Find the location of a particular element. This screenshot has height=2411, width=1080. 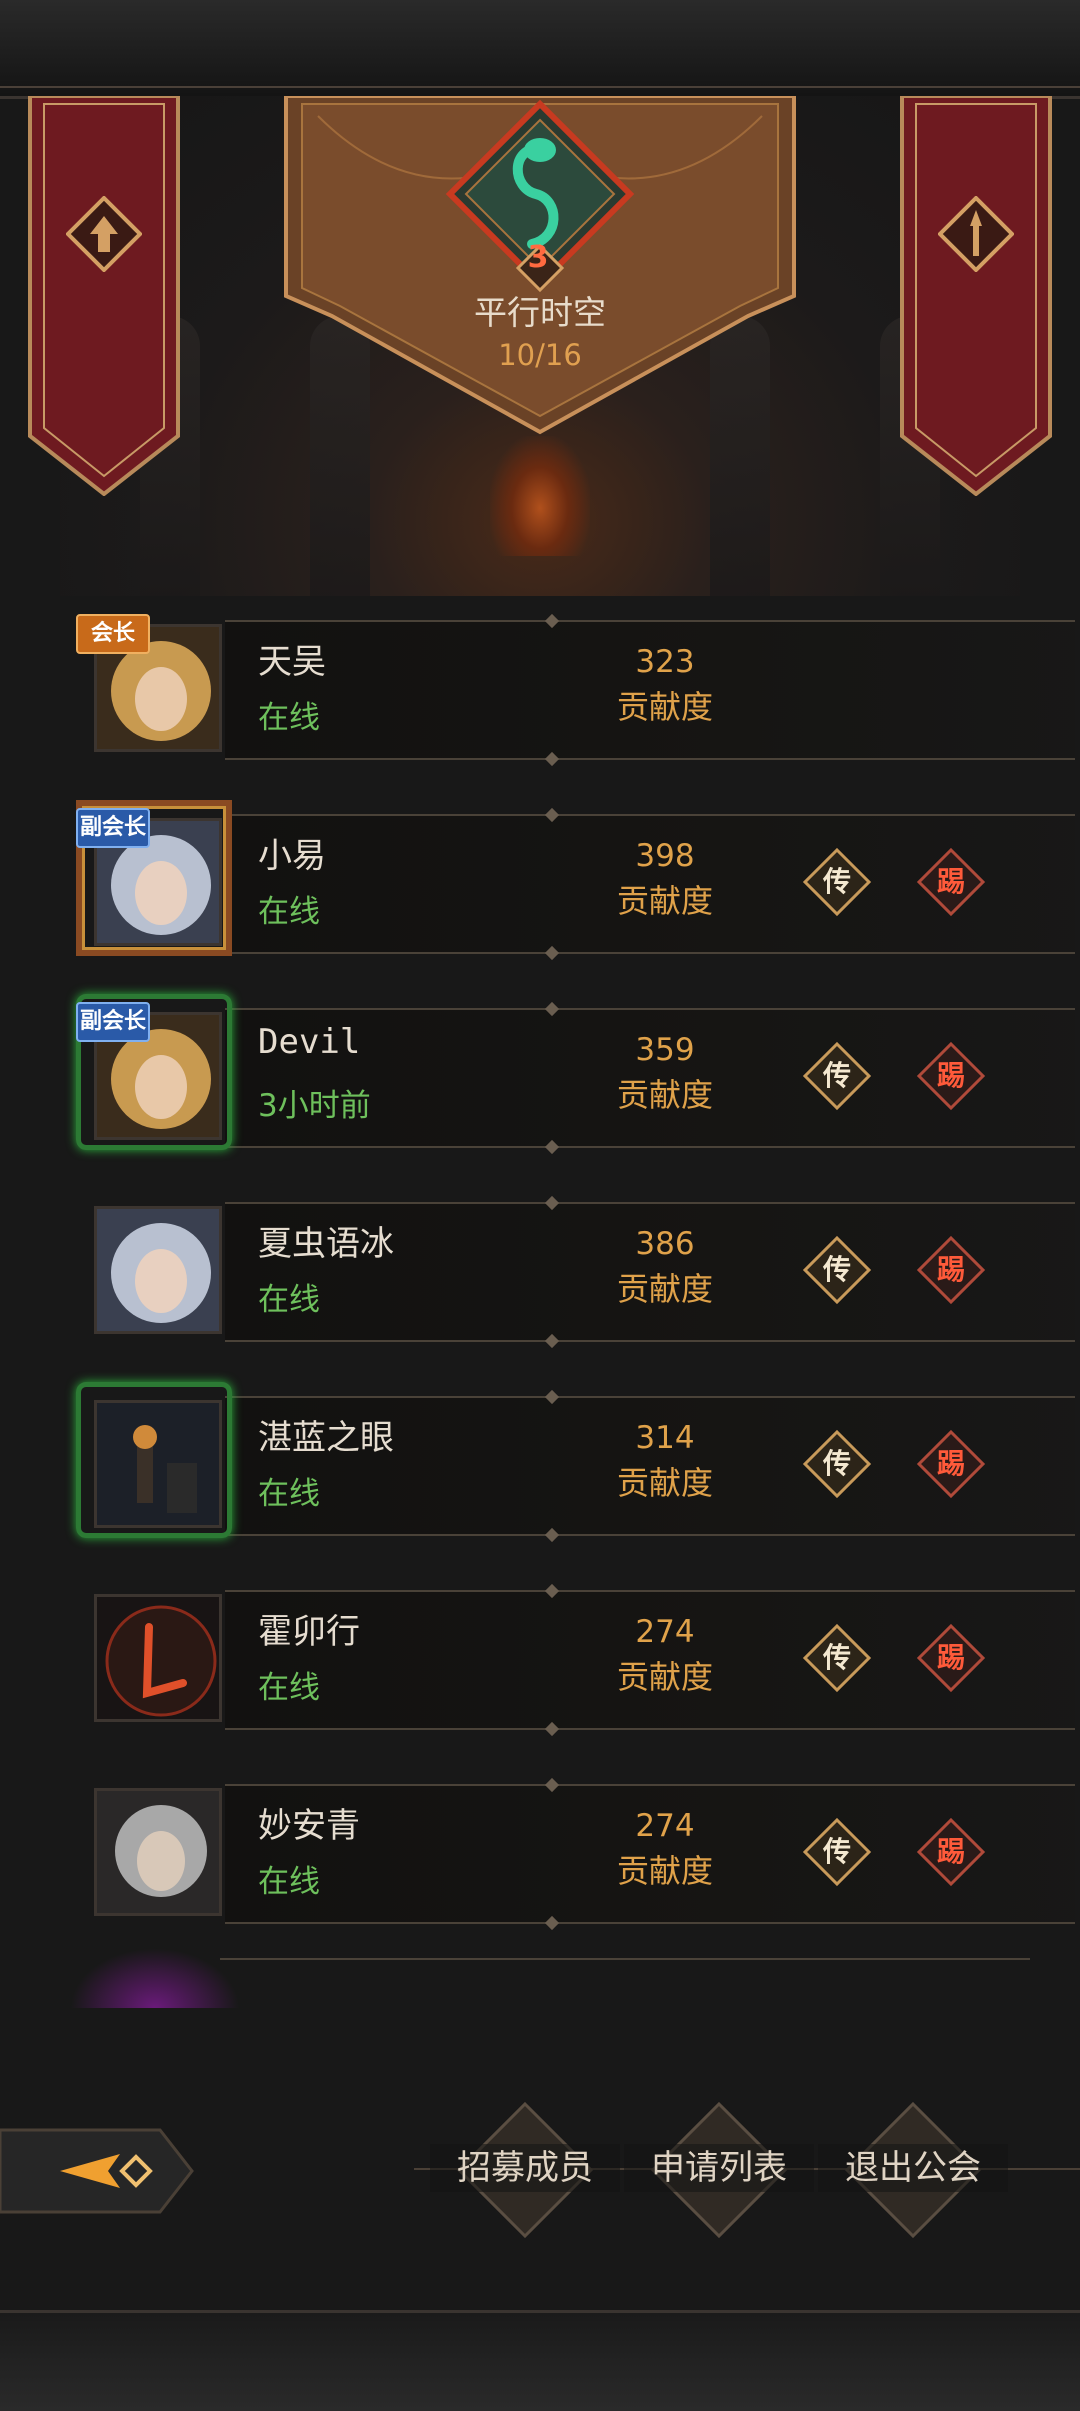

member-name: 小易 is located at coordinates (292, 856).